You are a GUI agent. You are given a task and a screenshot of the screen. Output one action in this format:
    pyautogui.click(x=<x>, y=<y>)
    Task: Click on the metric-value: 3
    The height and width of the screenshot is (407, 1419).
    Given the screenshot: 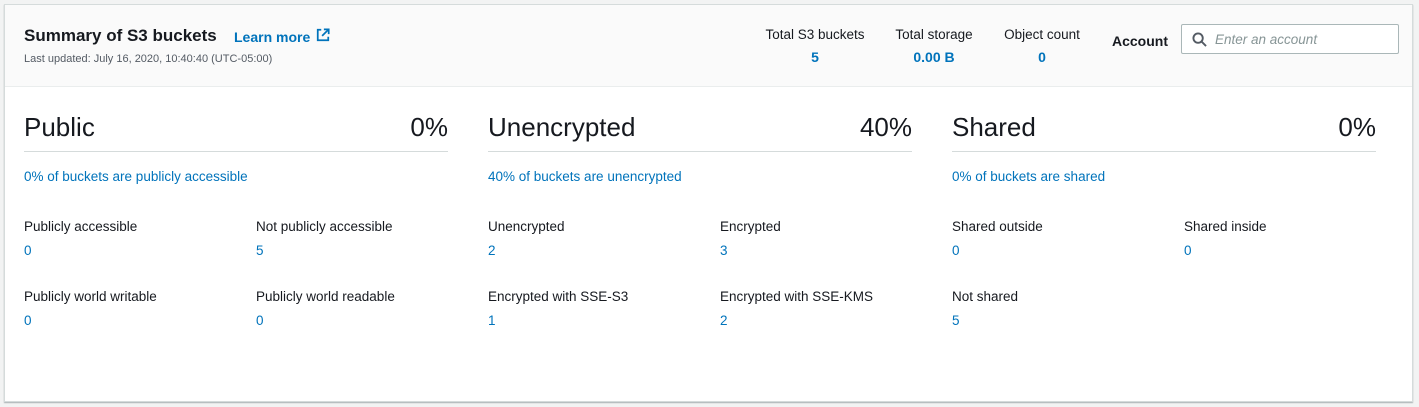 What is the action you would take?
    pyautogui.click(x=750, y=250)
    